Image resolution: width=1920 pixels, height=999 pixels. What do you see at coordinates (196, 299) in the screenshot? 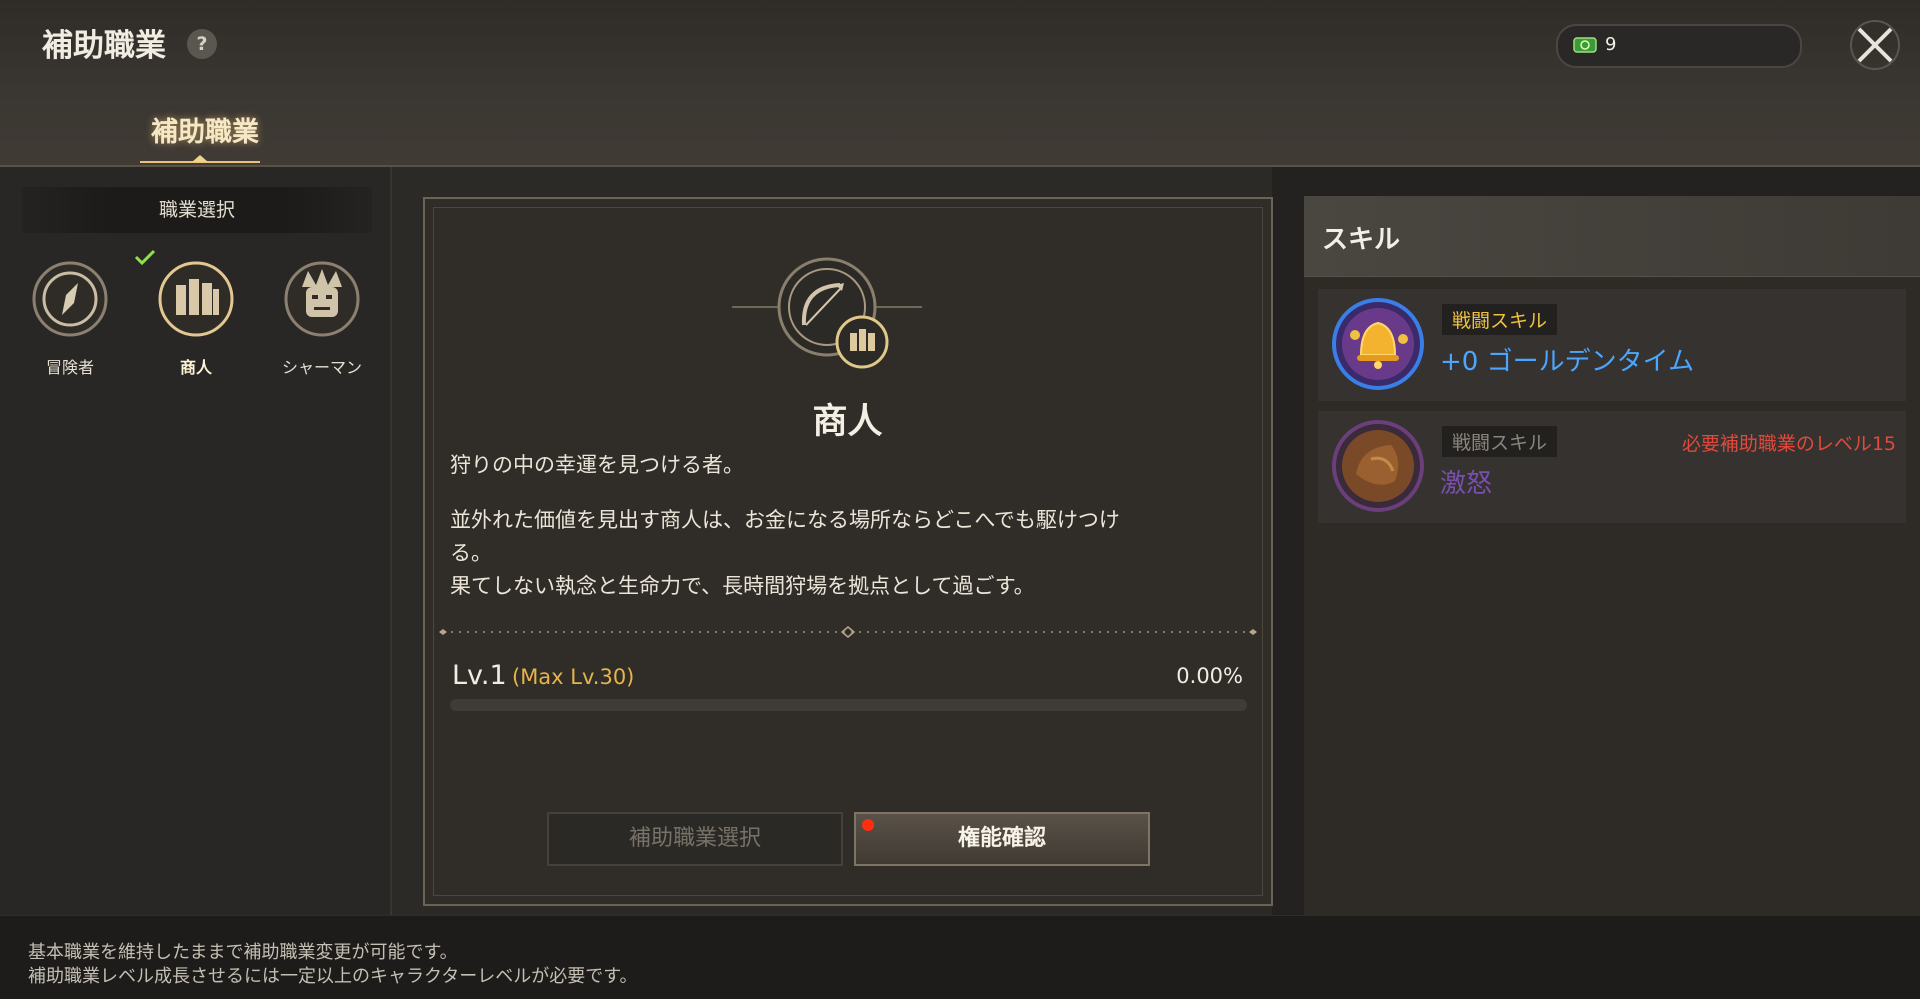
I see `coins-icon` at bounding box center [196, 299].